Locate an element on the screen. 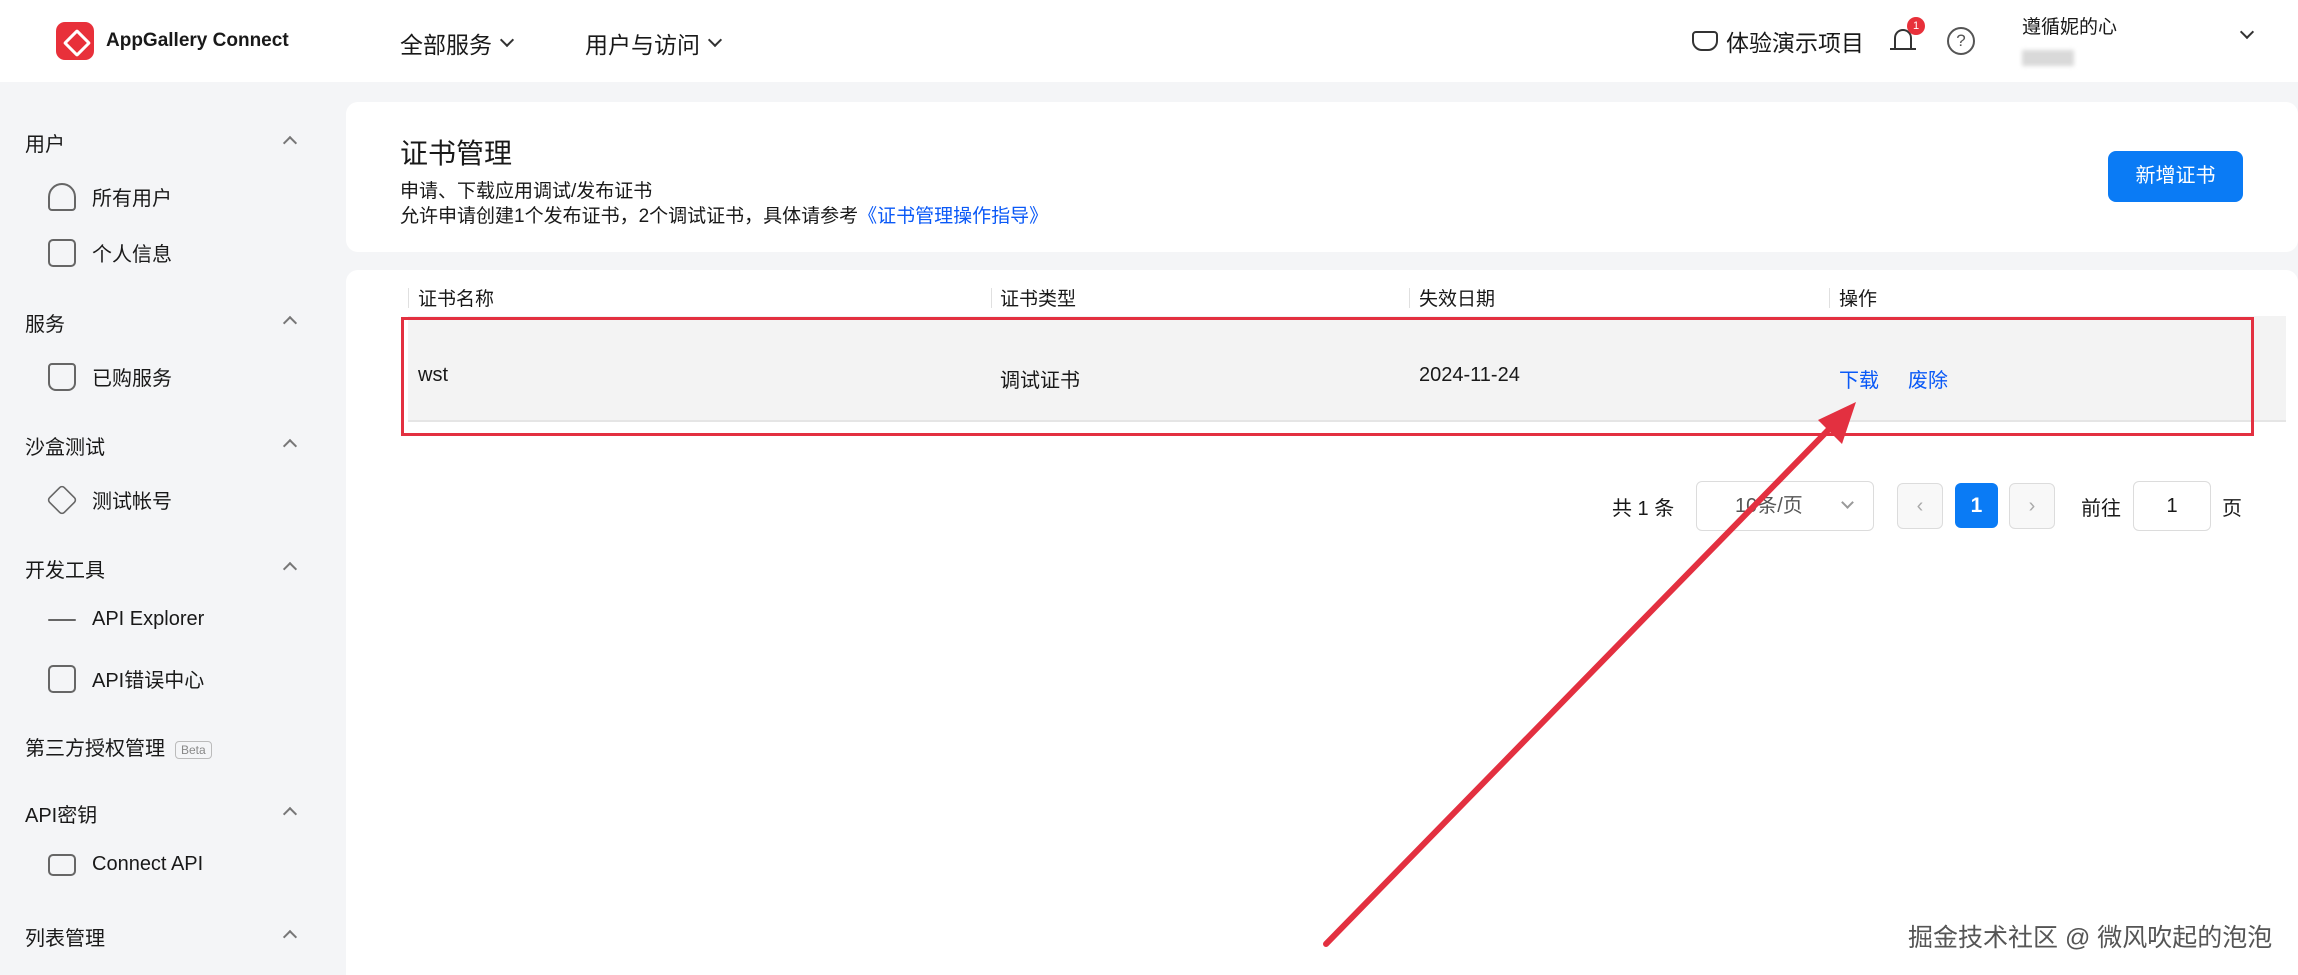 The width and height of the screenshot is (2298, 975). watermark: 掘金技术社区 @ 微风吹起的泡泡 is located at coordinates (2090, 938).